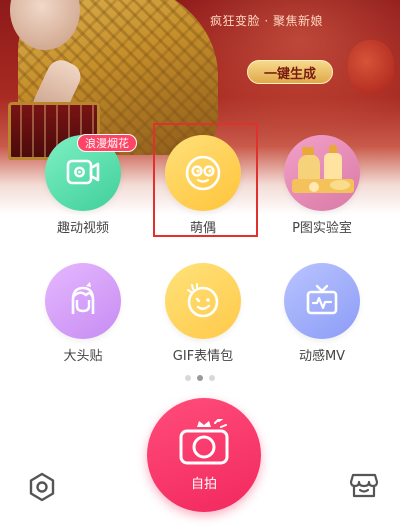  What do you see at coordinates (107, 143) in the screenshot?
I see `fireworks-badge: 浪漫烟花` at bounding box center [107, 143].